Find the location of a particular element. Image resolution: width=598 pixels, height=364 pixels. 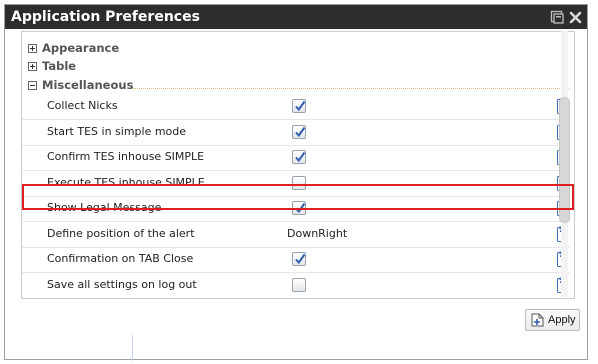

text-cursor is located at coordinates (132, 348).